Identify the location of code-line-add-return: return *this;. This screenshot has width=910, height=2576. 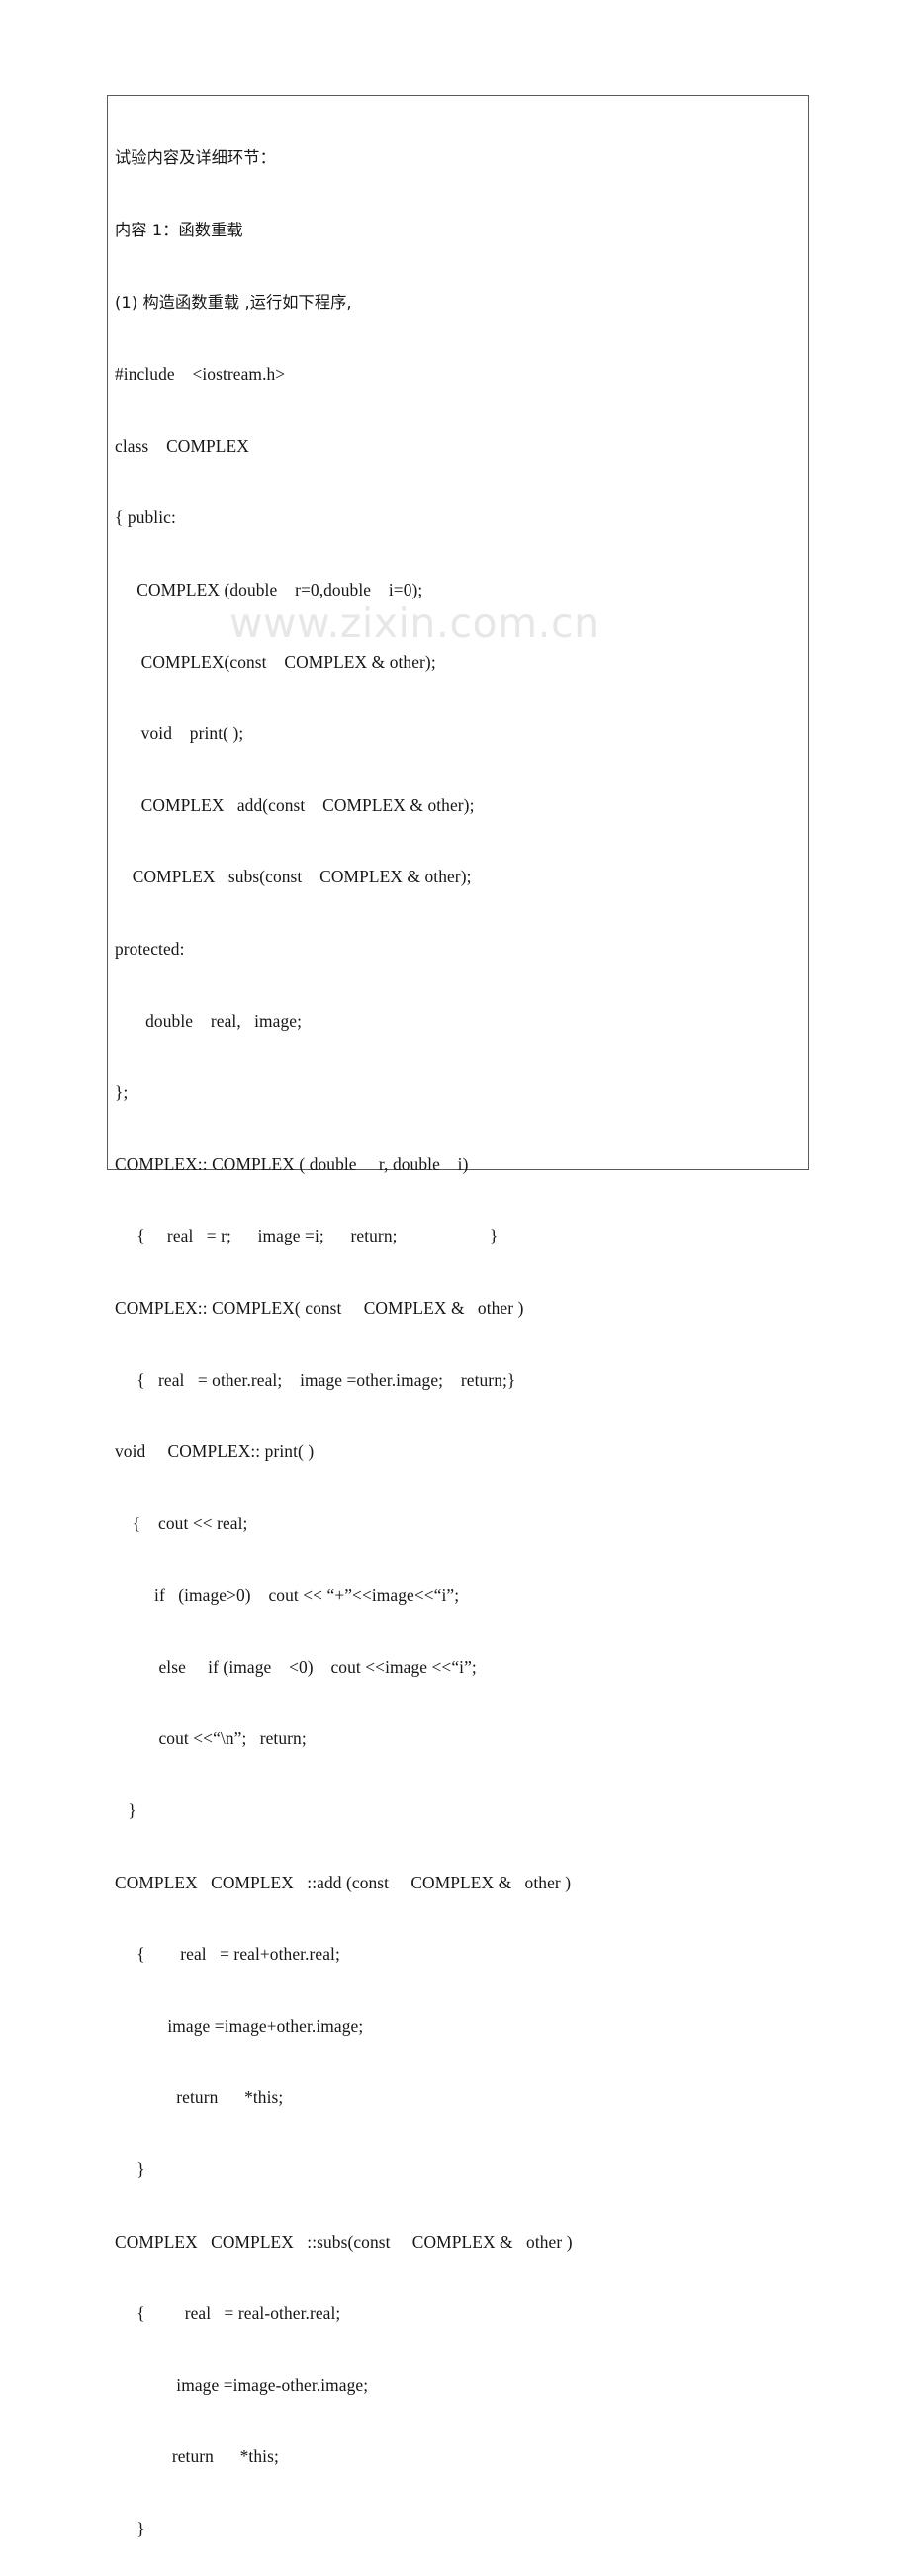
(199, 2098).